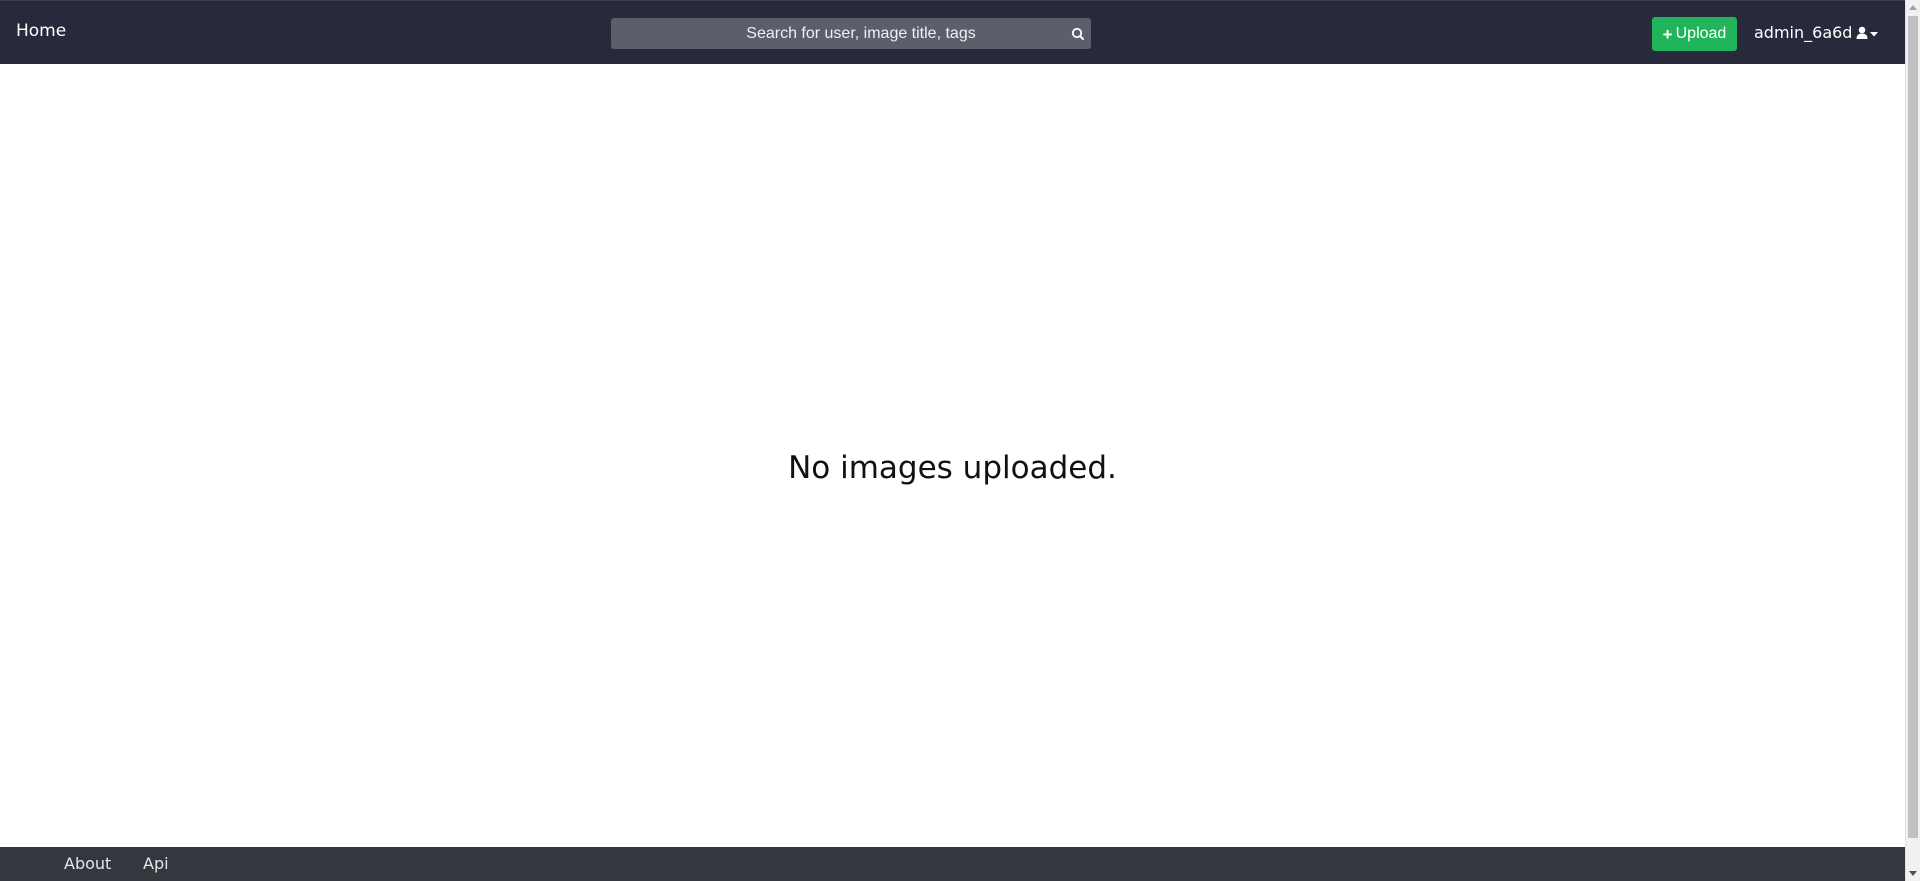  I want to click on footer-link-api: Api, so click(156, 863).